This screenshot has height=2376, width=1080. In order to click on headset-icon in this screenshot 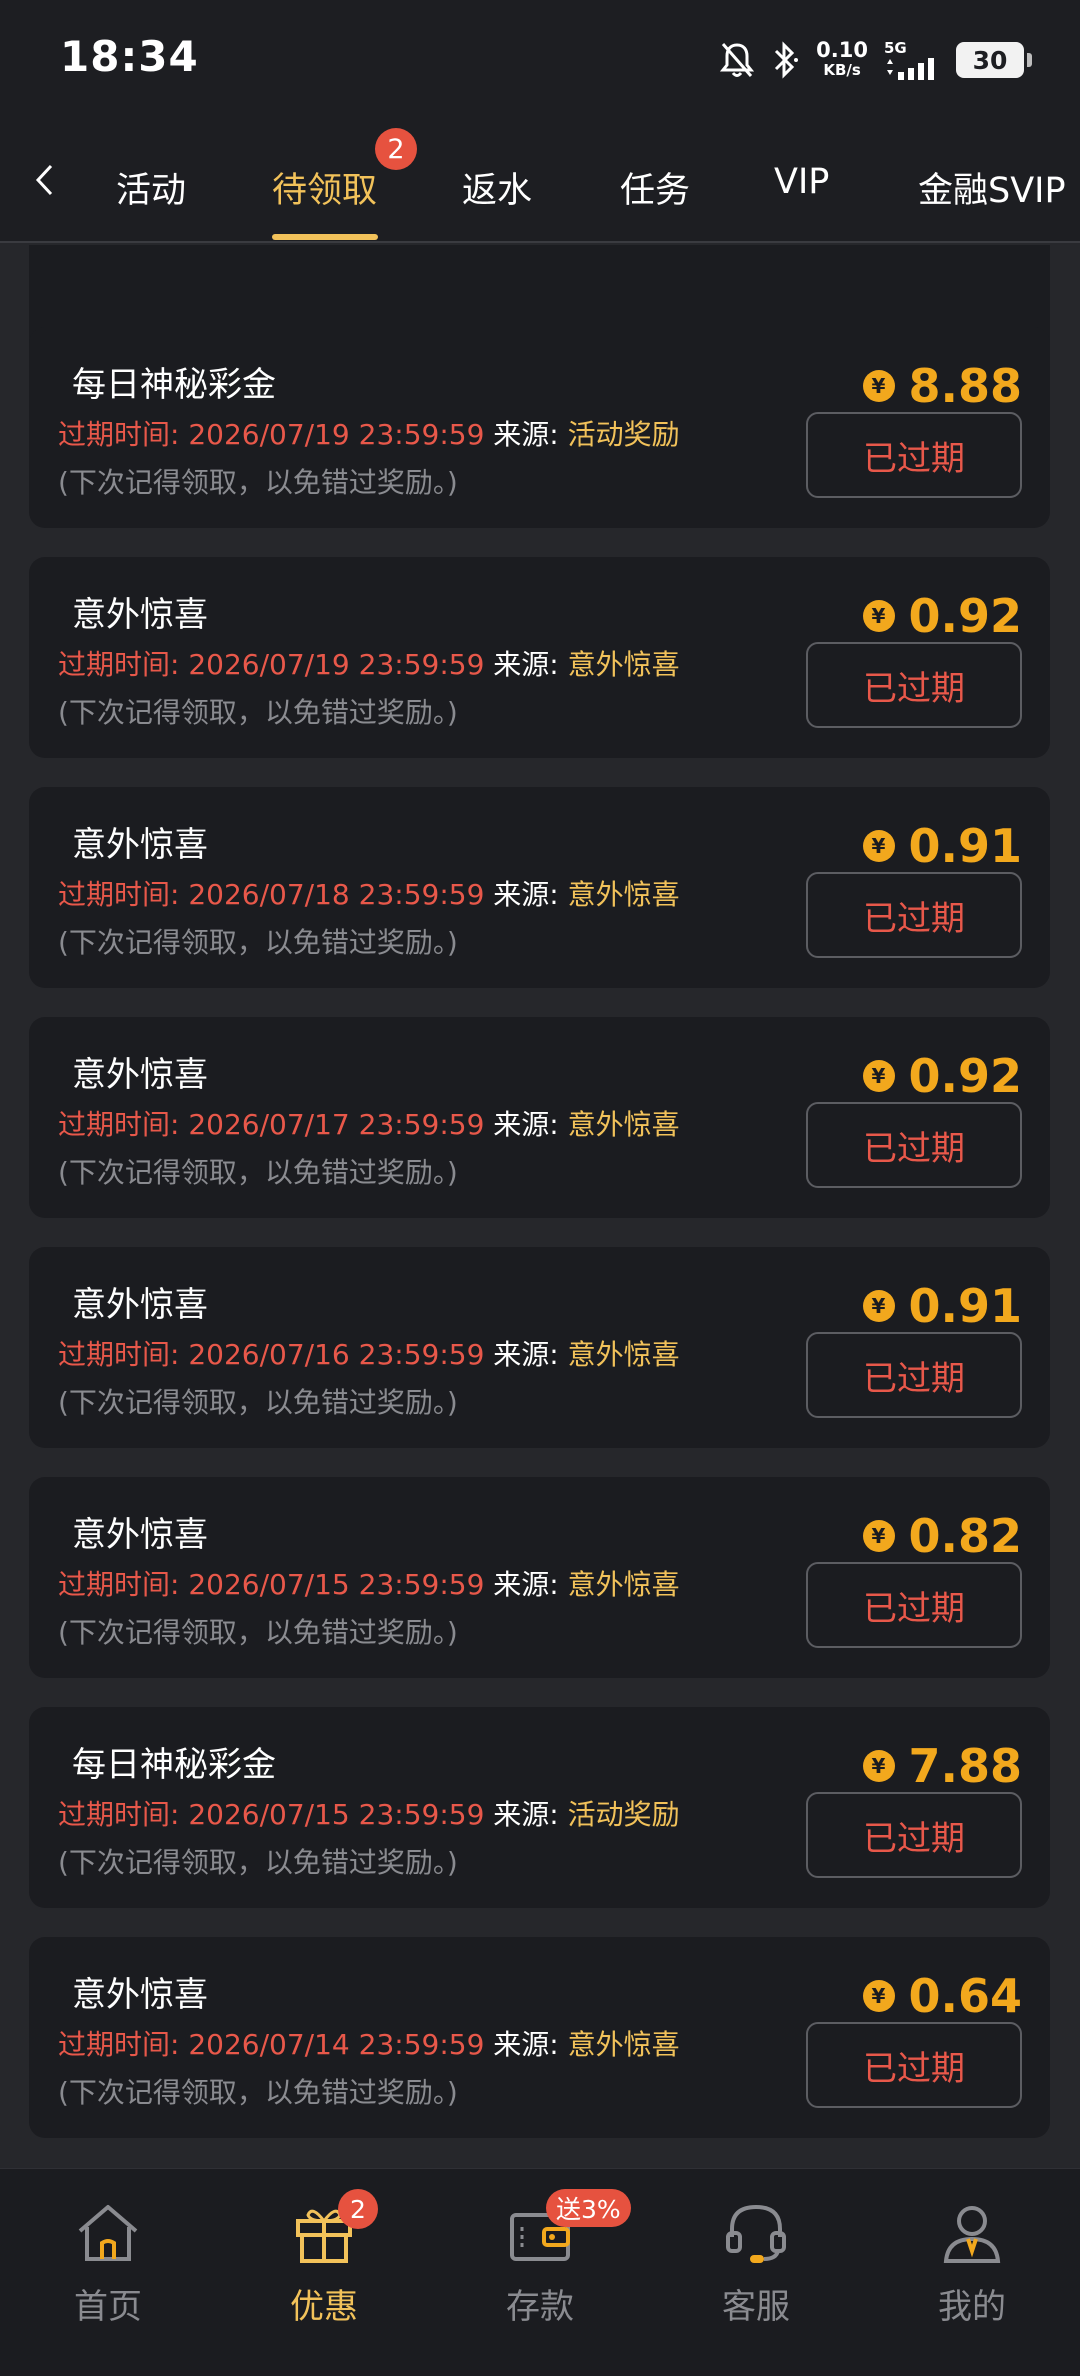, I will do `click(756, 2233)`.